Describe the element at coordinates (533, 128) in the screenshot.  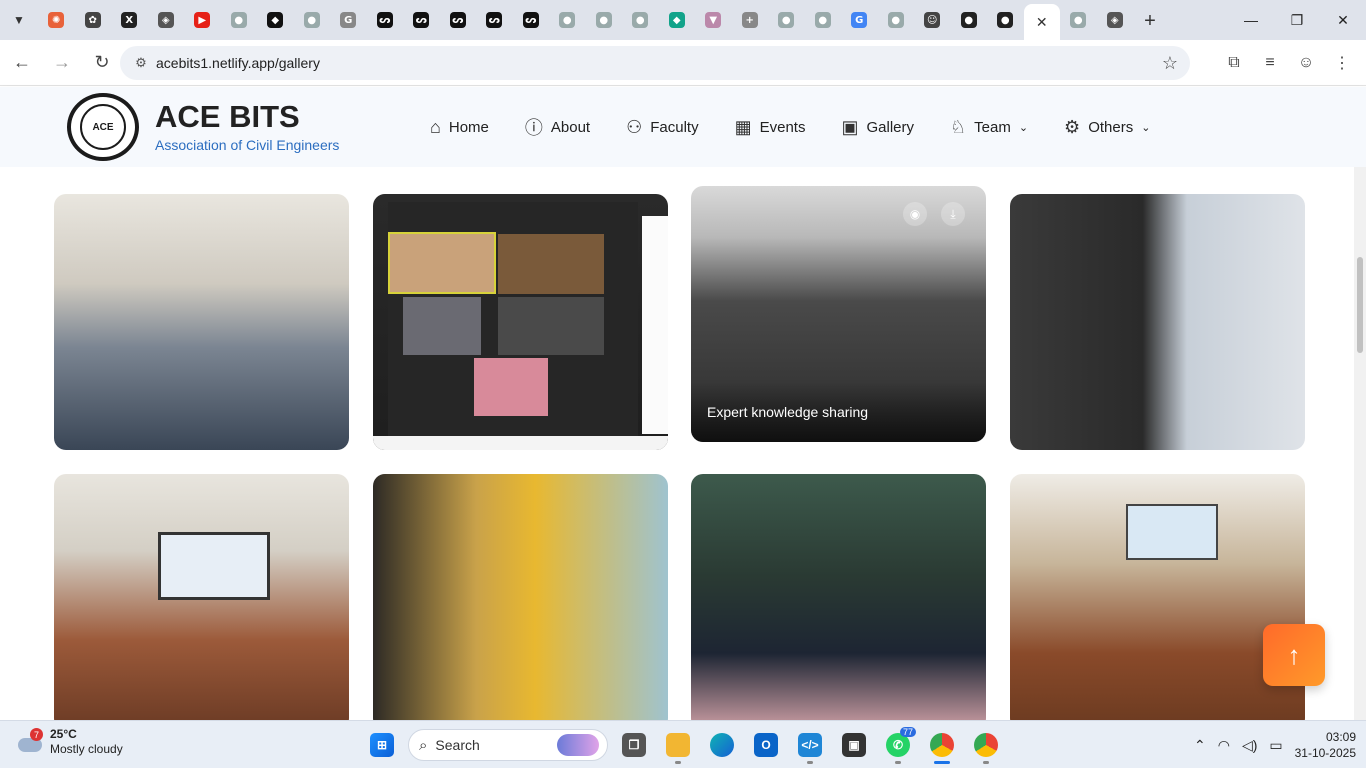
I see `info-icon: ⓘ` at that location.